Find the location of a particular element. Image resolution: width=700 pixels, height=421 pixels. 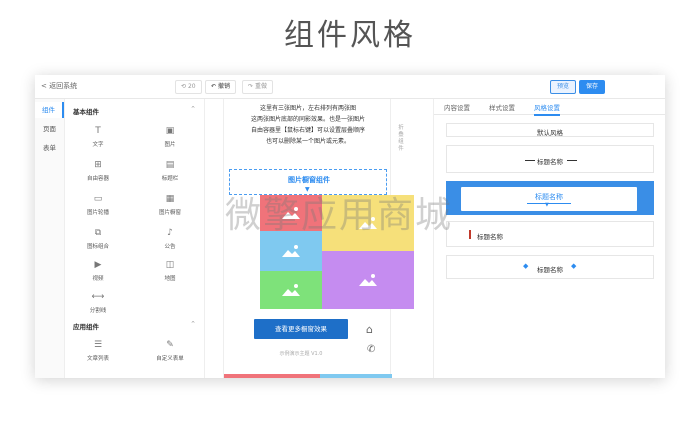

phone-icon: ✆ is located at coordinates (371, 349).